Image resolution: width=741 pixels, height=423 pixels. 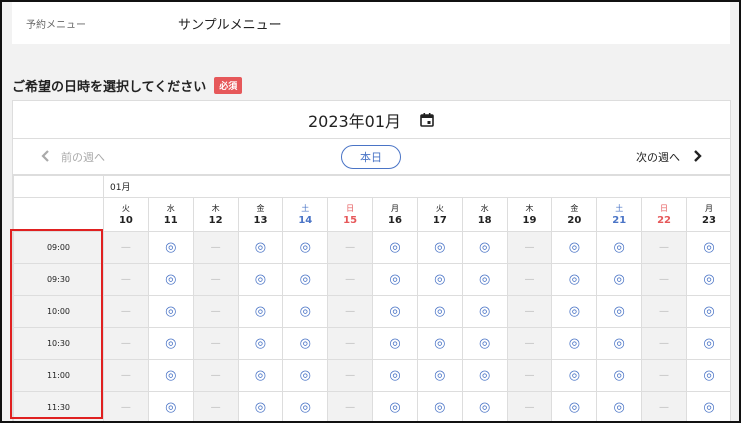 I want to click on menu-value: サンプルメニュー, so click(x=230, y=25).